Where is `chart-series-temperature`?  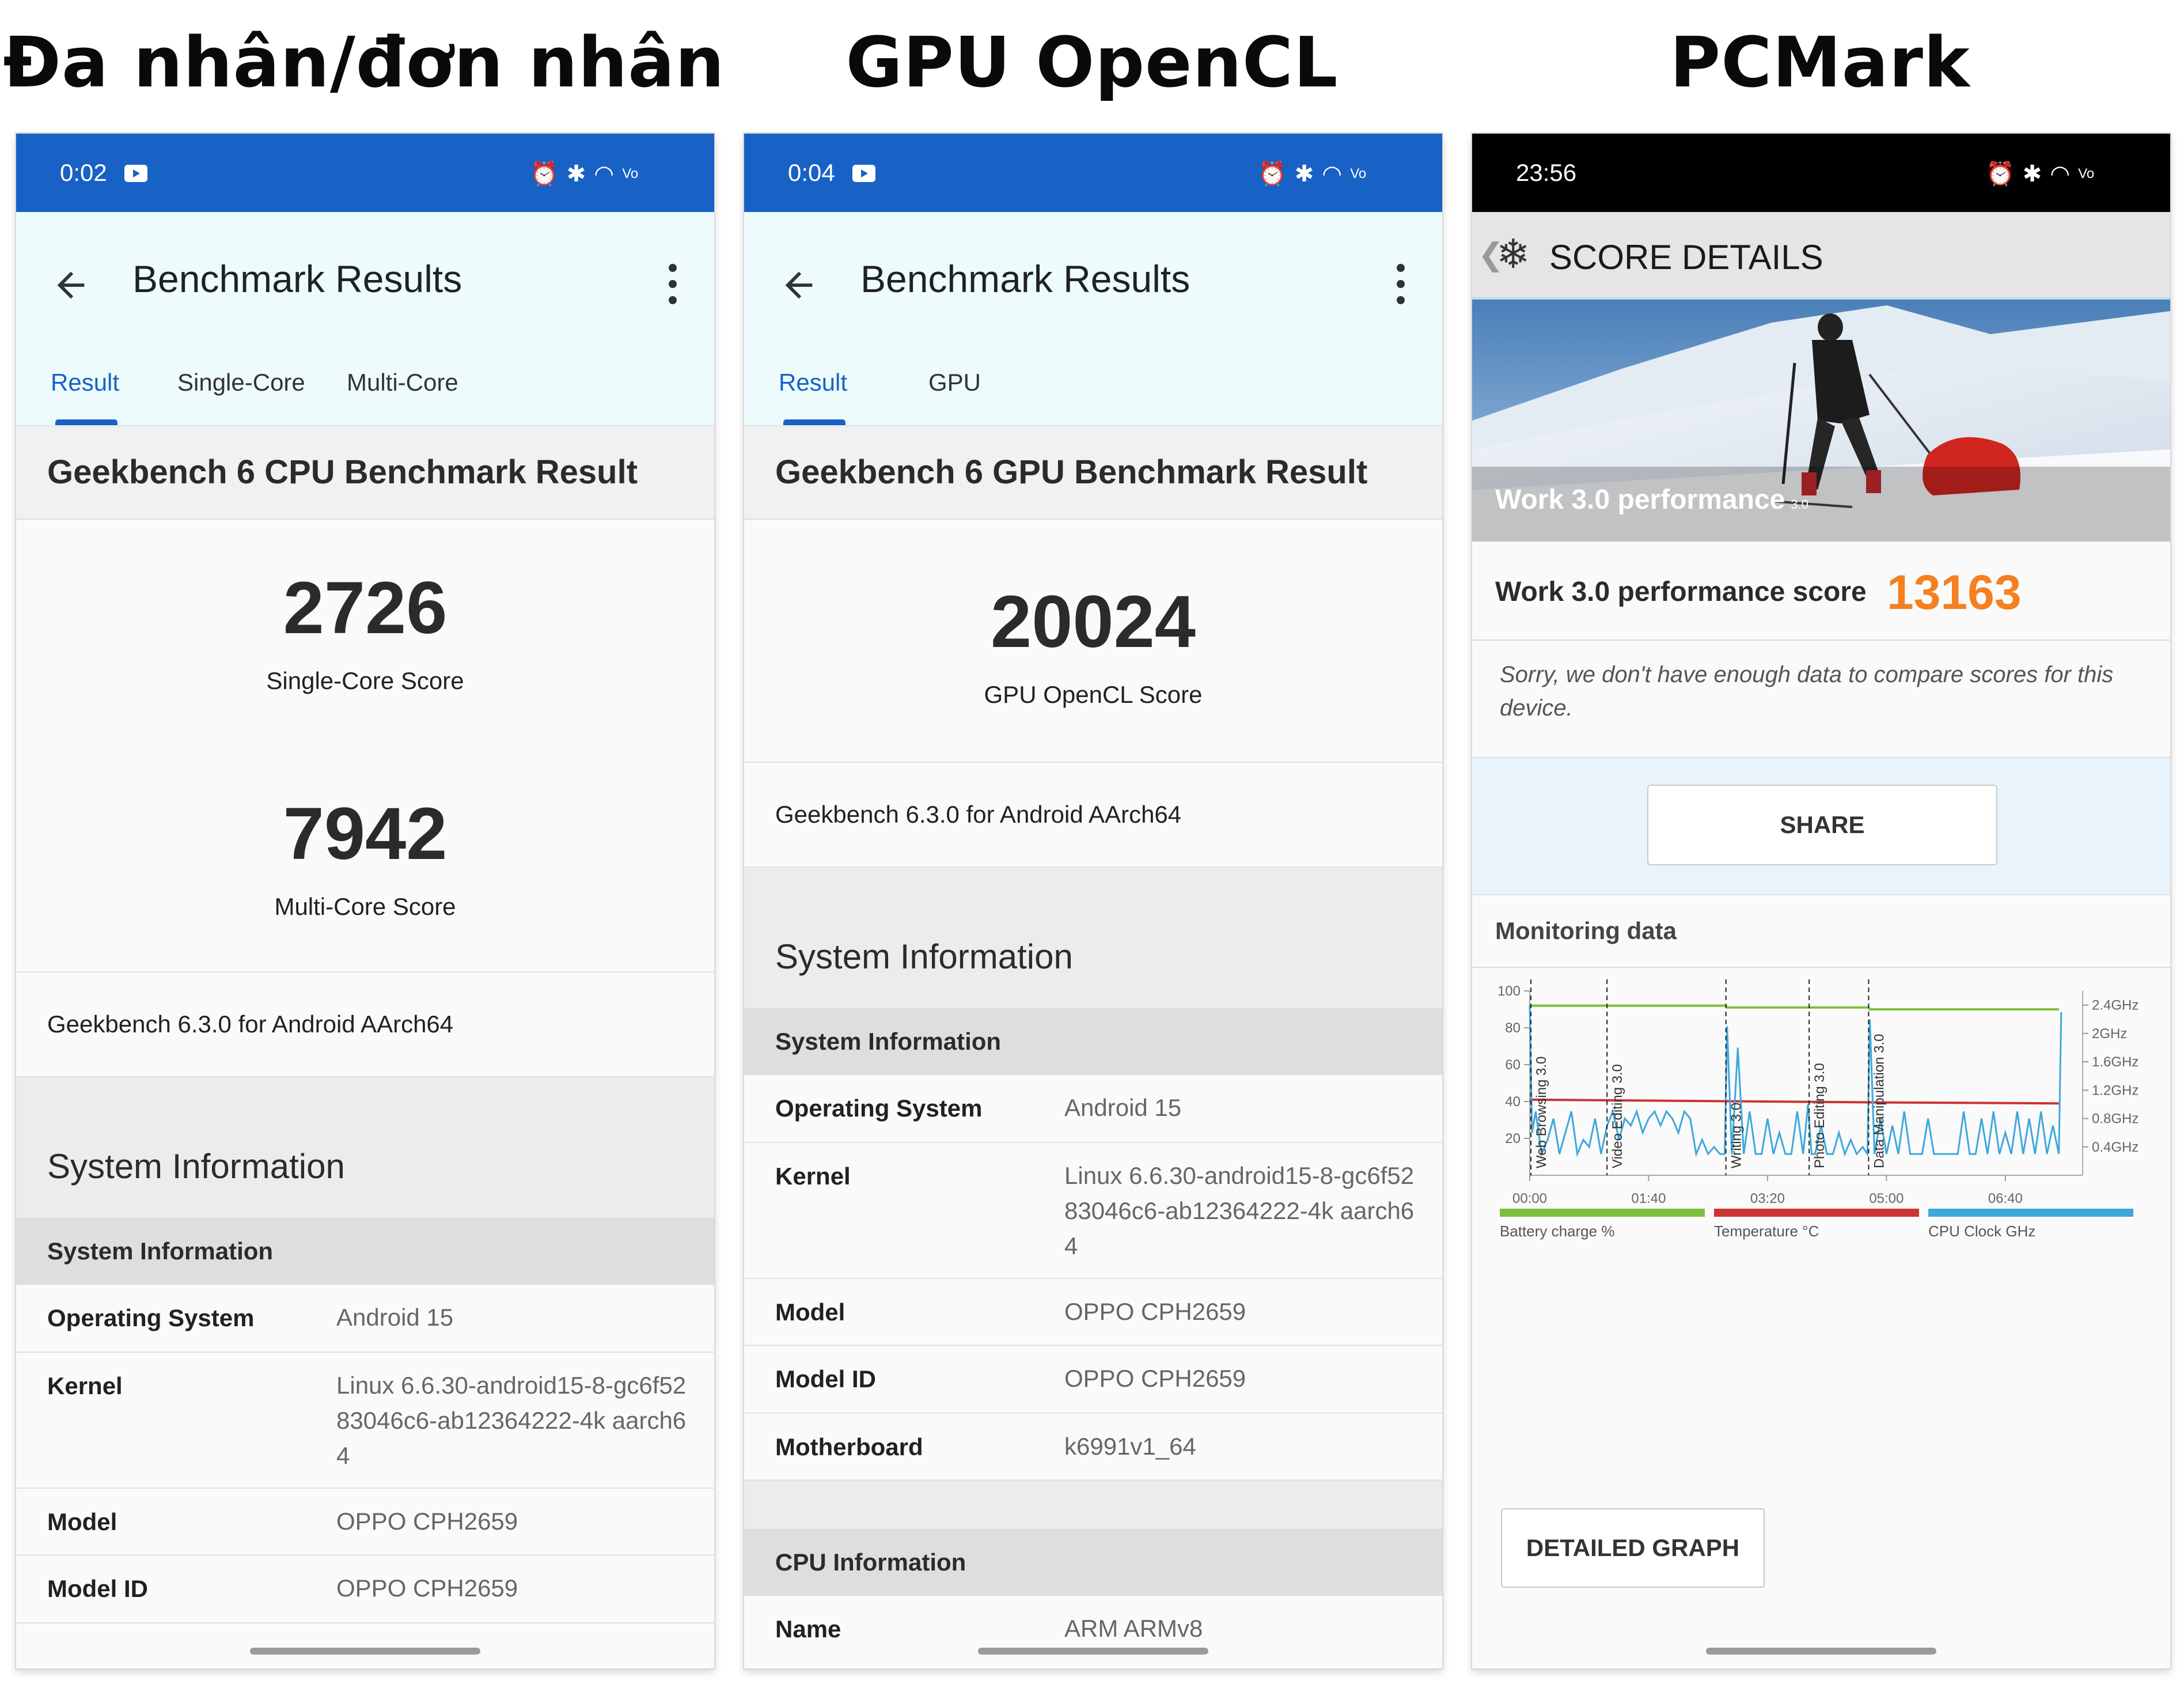
chart-series-temperature is located at coordinates (1794, 1101).